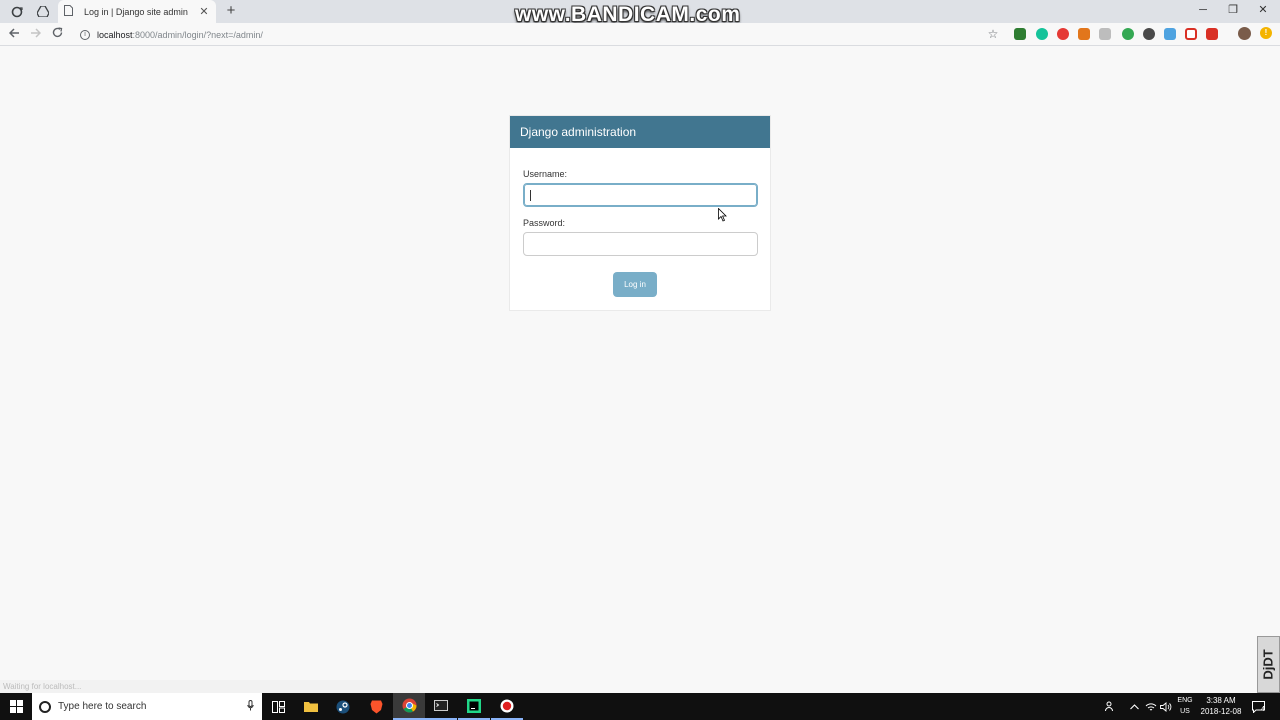 This screenshot has height=720, width=1280. I want to click on site-info-icon: i, so click(85, 34).